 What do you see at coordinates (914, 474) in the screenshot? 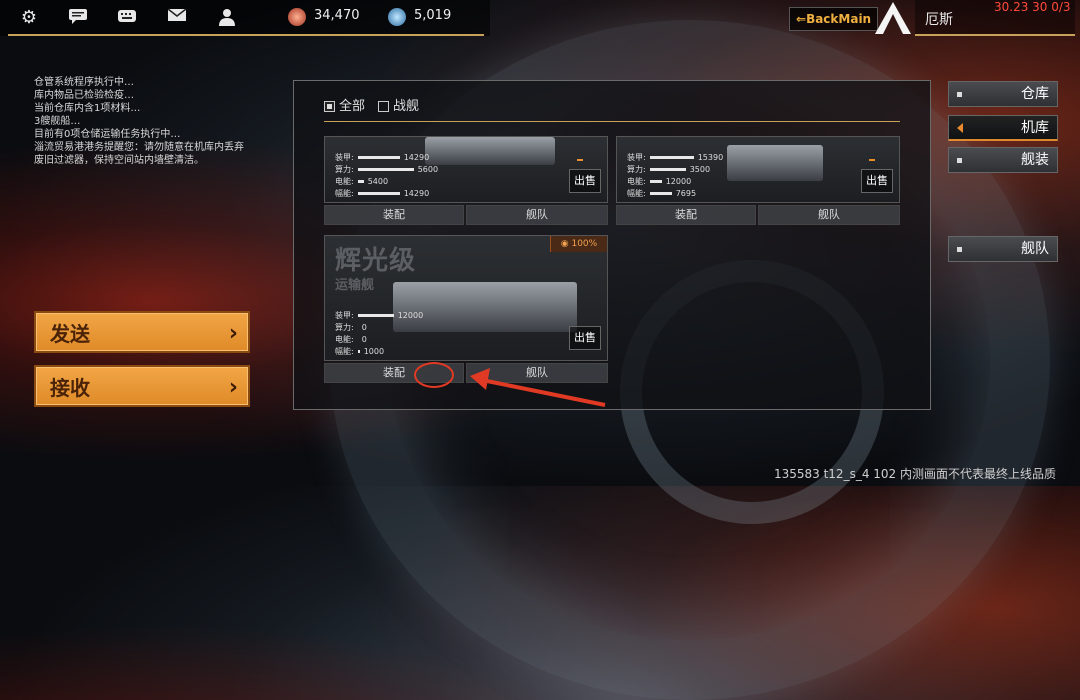
I see `build-info: 135583 t12_s_4 102 内测画面不代表最终上线品质` at bounding box center [914, 474].